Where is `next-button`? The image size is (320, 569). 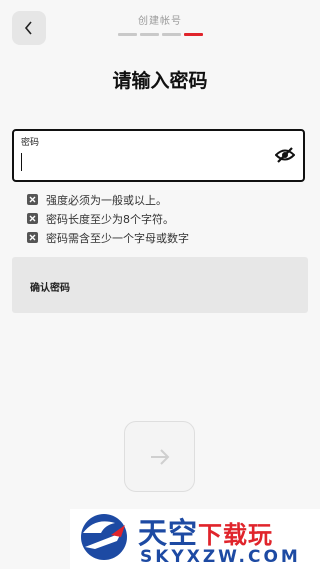
next-button is located at coordinates (159, 456).